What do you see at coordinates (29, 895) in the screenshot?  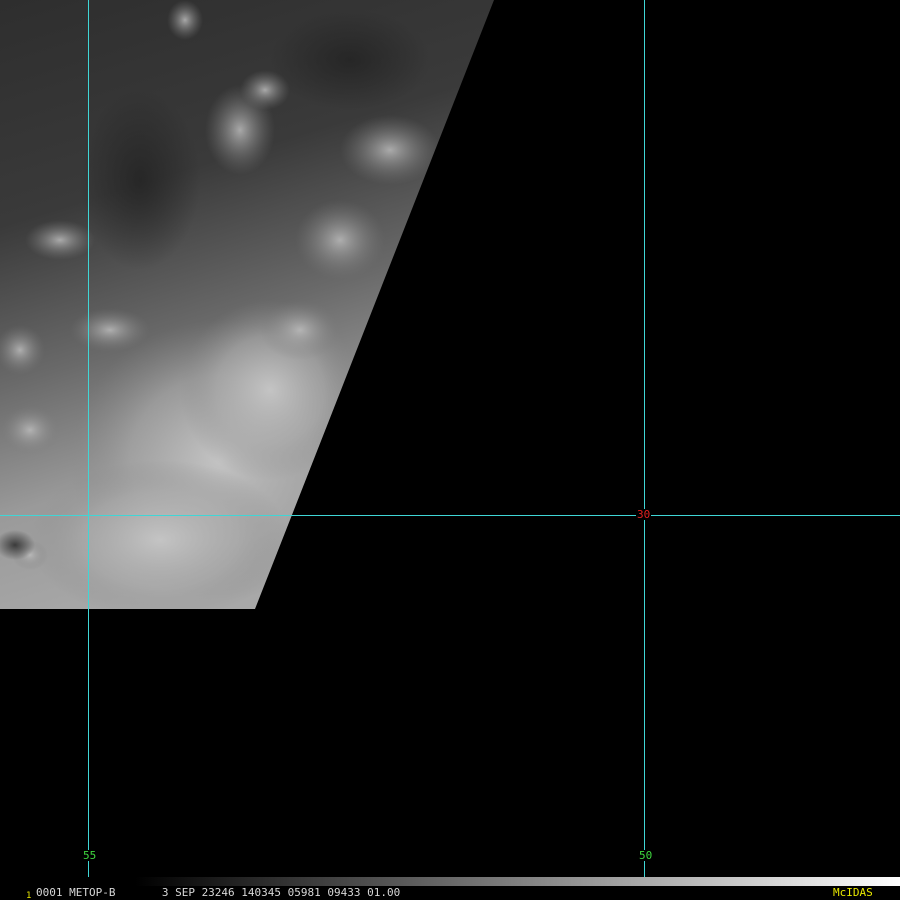 I see `frame-number: 1` at bounding box center [29, 895].